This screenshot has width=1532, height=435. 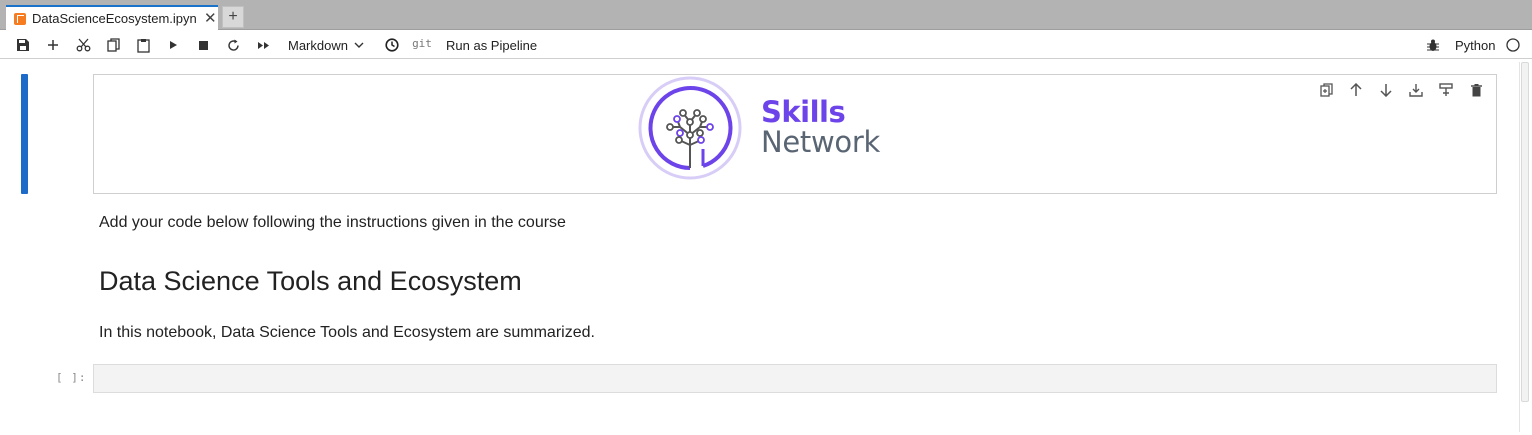 What do you see at coordinates (318, 45) in the screenshot?
I see `cell-type-label: Markdown` at bounding box center [318, 45].